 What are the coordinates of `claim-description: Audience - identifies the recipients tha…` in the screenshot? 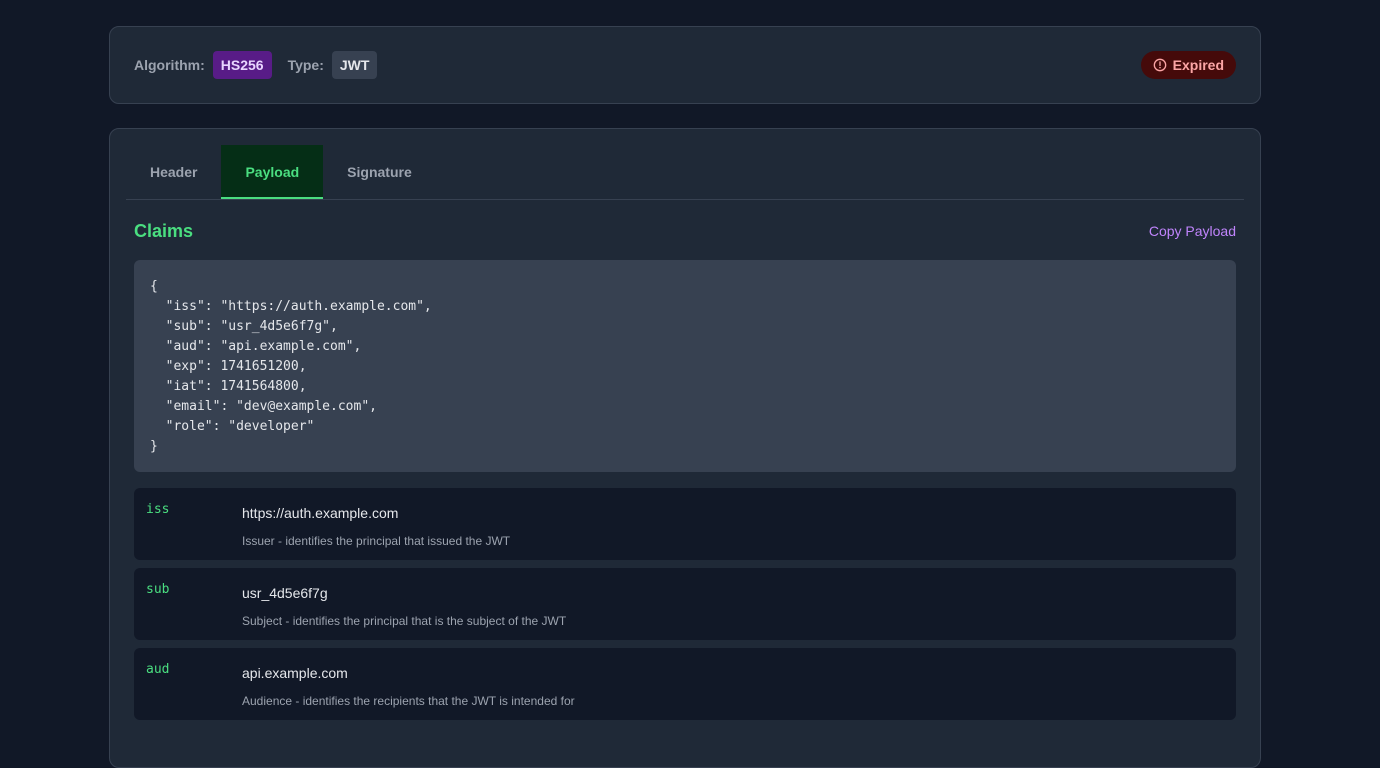 It's located at (408, 701).